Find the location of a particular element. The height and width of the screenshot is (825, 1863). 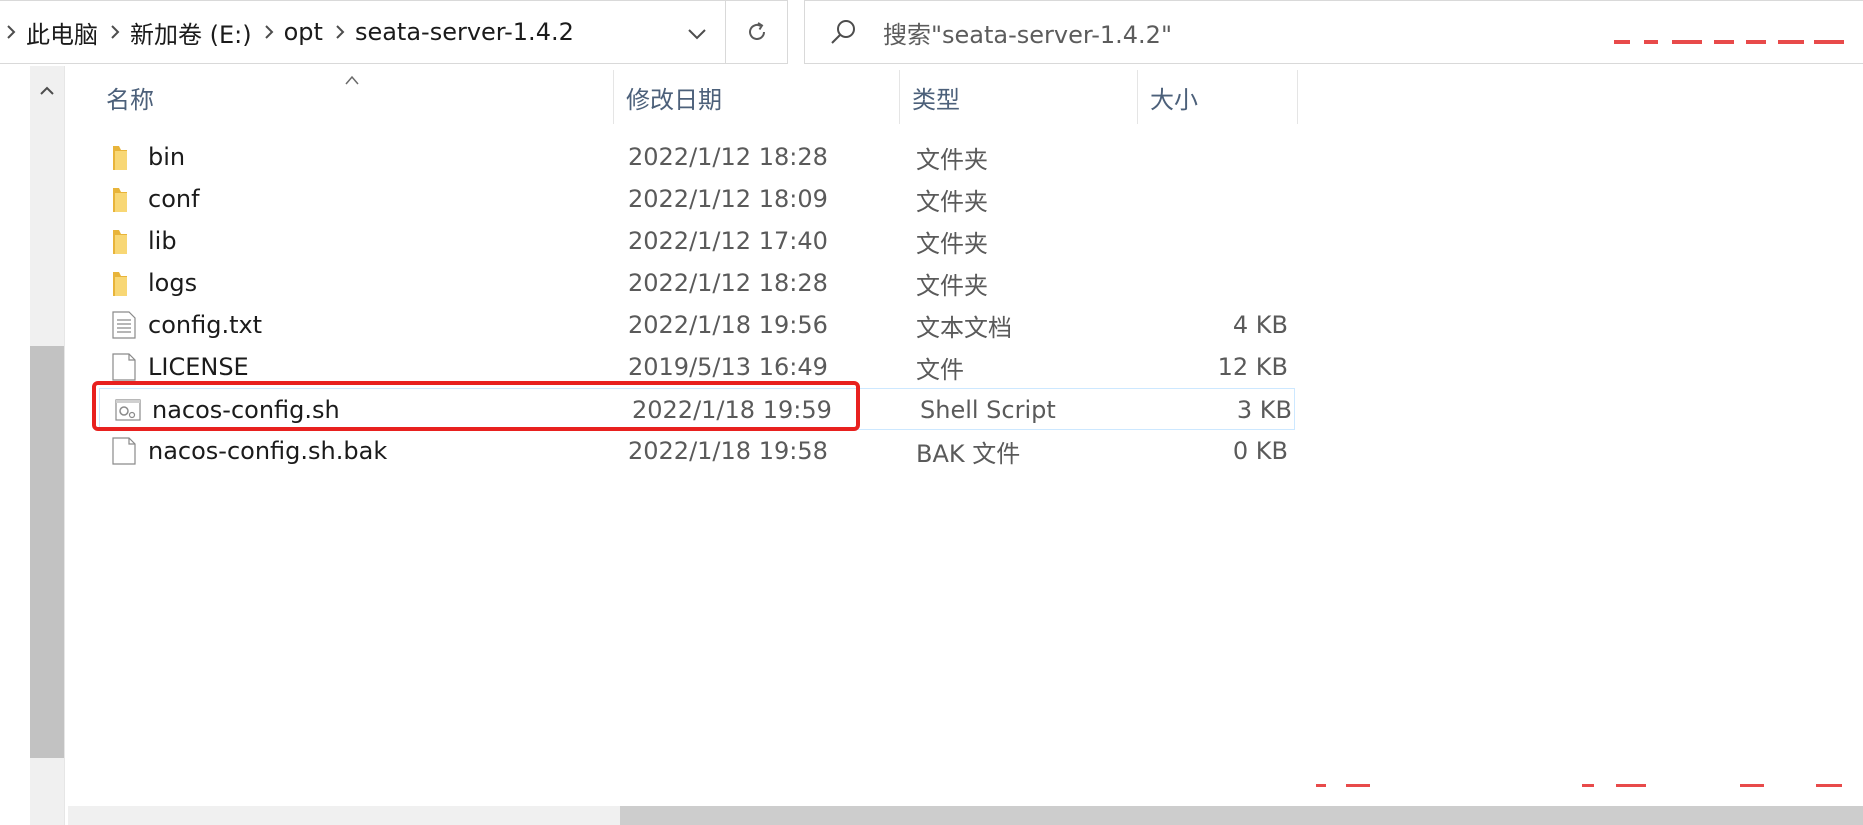

search-input: 搜索"seata-server-1.4.2" is located at coordinates (1333, 32).